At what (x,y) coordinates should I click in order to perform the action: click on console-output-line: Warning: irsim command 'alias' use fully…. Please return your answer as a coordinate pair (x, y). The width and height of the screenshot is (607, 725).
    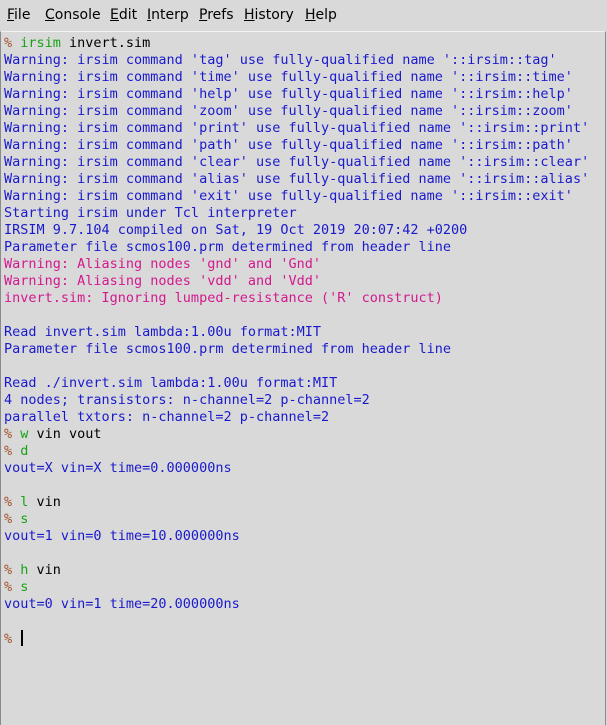
    Looking at the image, I should click on (296, 179).